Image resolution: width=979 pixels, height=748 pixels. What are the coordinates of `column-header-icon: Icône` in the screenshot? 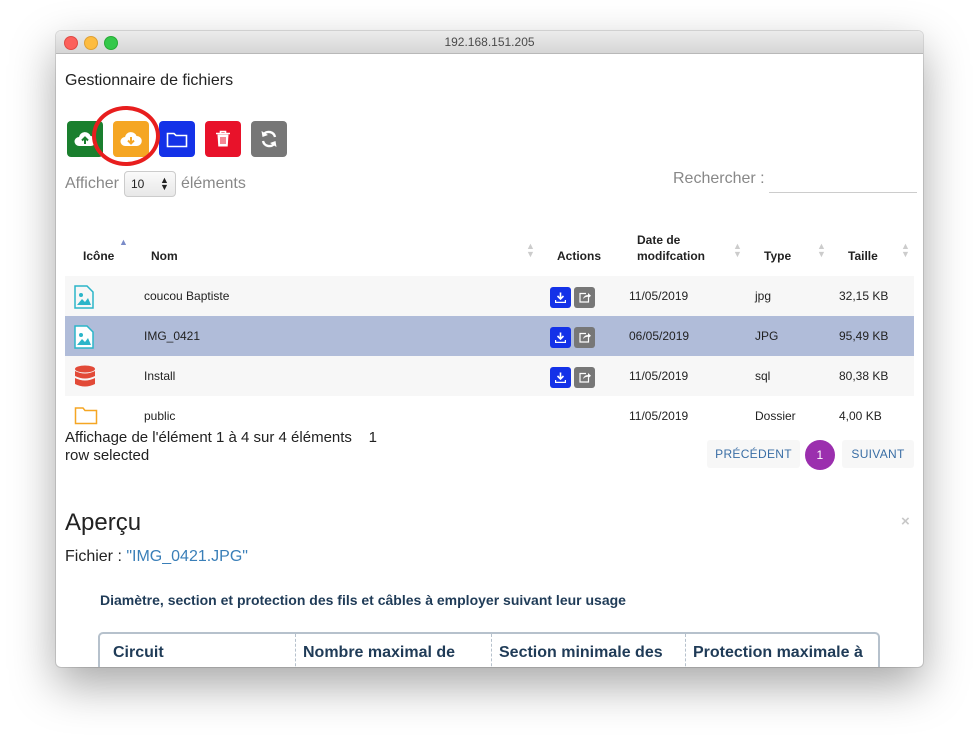 It's located at (98, 256).